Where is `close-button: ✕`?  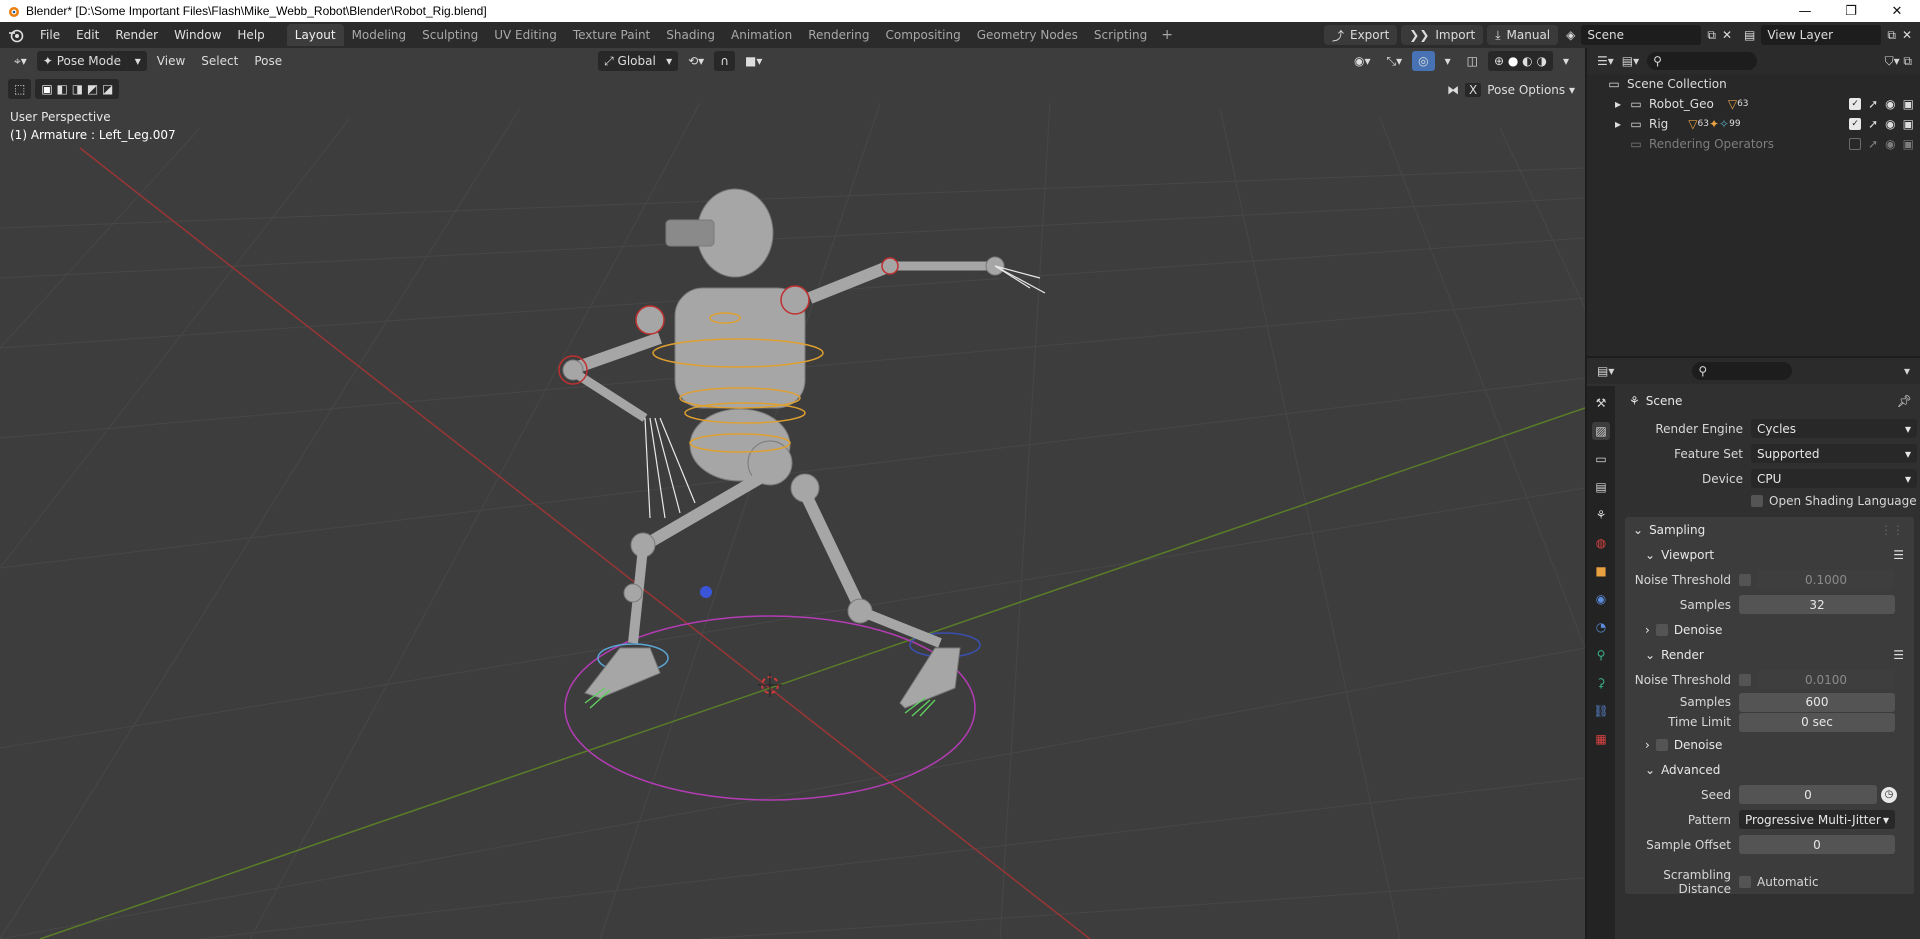
close-button: ✕ is located at coordinates (1897, 11).